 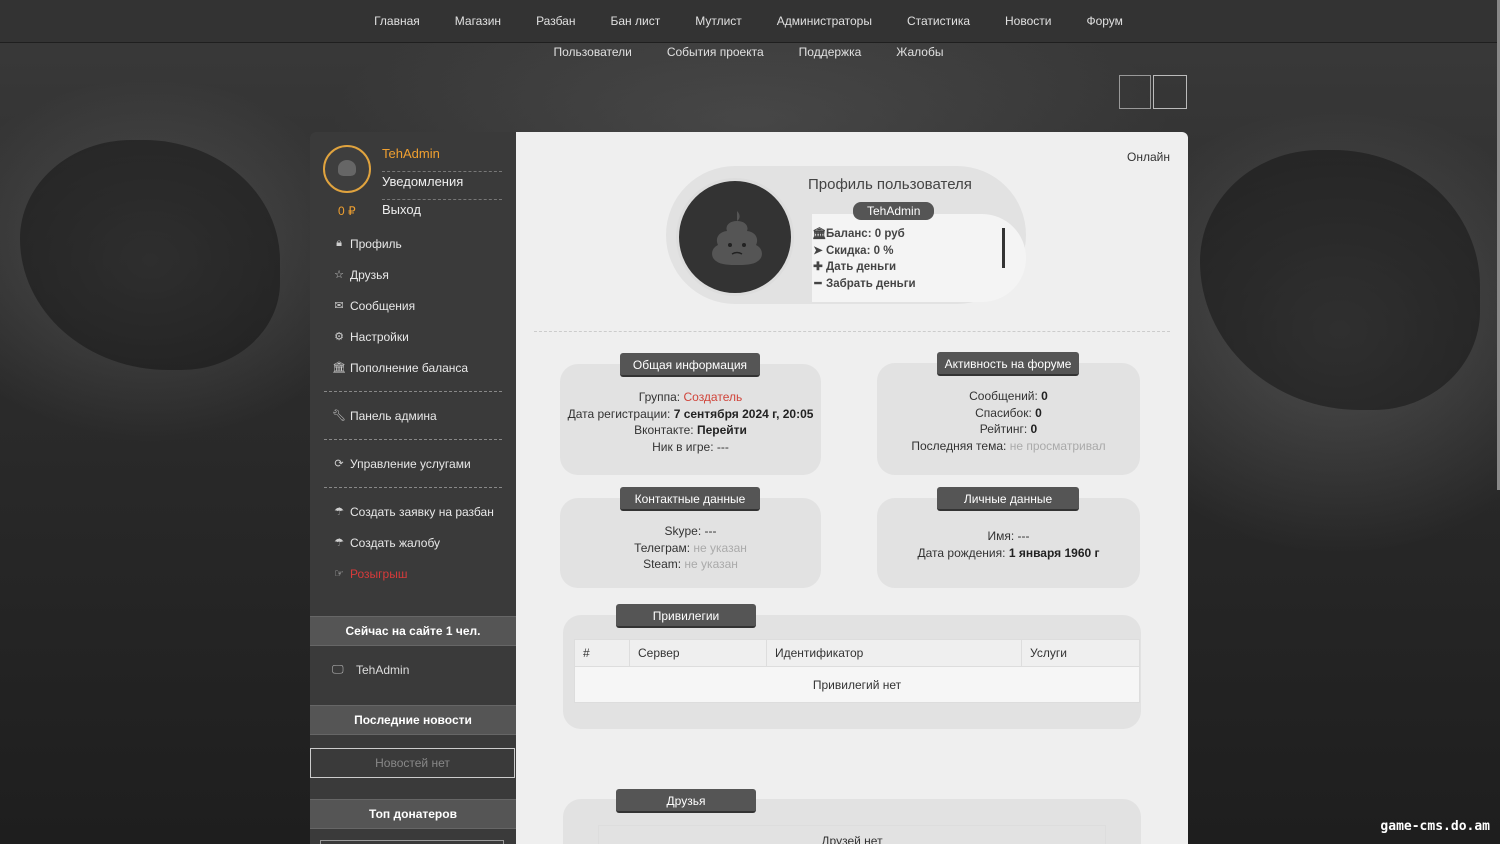 What do you see at coordinates (413, 720) in the screenshot?
I see `news-header: Последние новости` at bounding box center [413, 720].